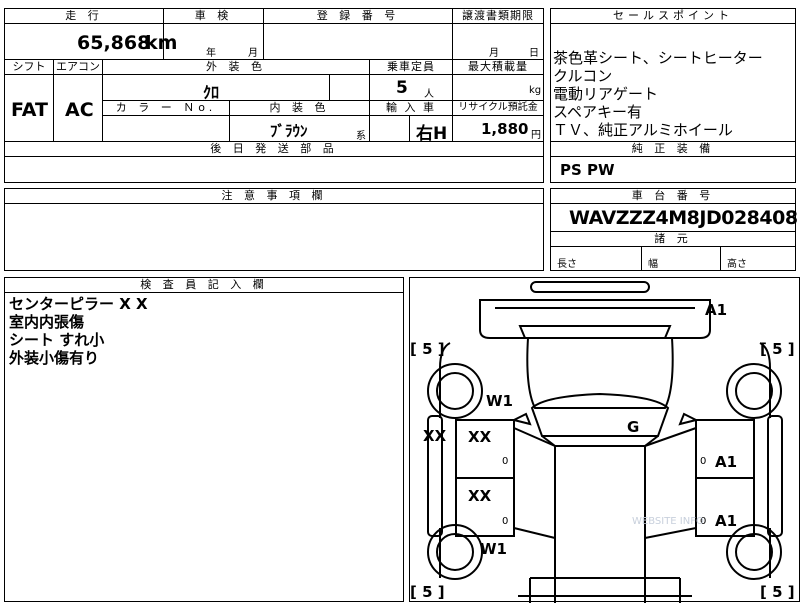  Describe the element at coordinates (653, 264) in the screenshot. I see `dimensions-width-label: 幅` at that location.